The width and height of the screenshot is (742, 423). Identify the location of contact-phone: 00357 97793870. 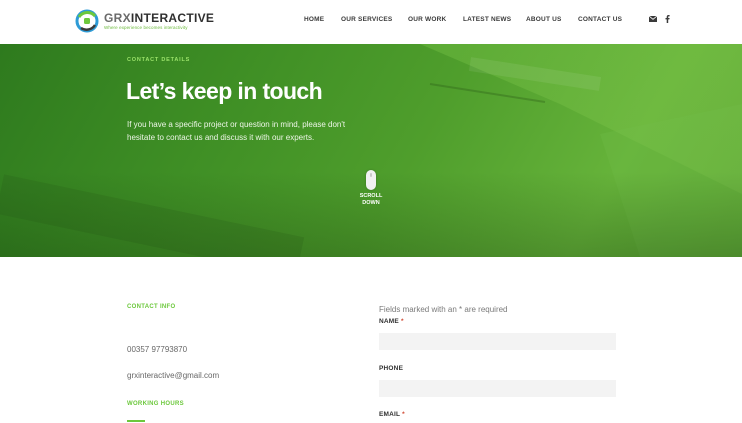
(157, 349).